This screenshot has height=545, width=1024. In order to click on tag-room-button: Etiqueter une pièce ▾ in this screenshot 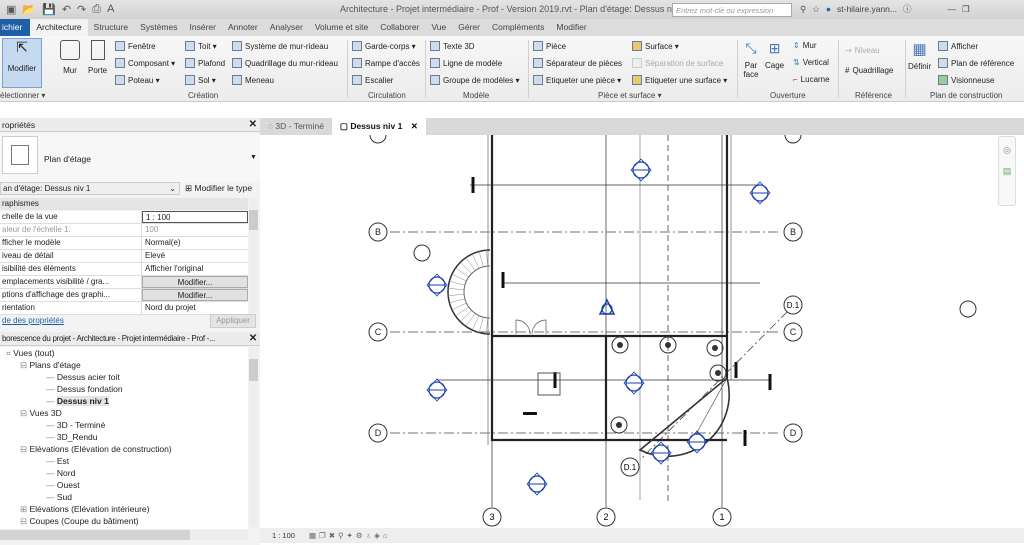, I will do `click(577, 80)`.